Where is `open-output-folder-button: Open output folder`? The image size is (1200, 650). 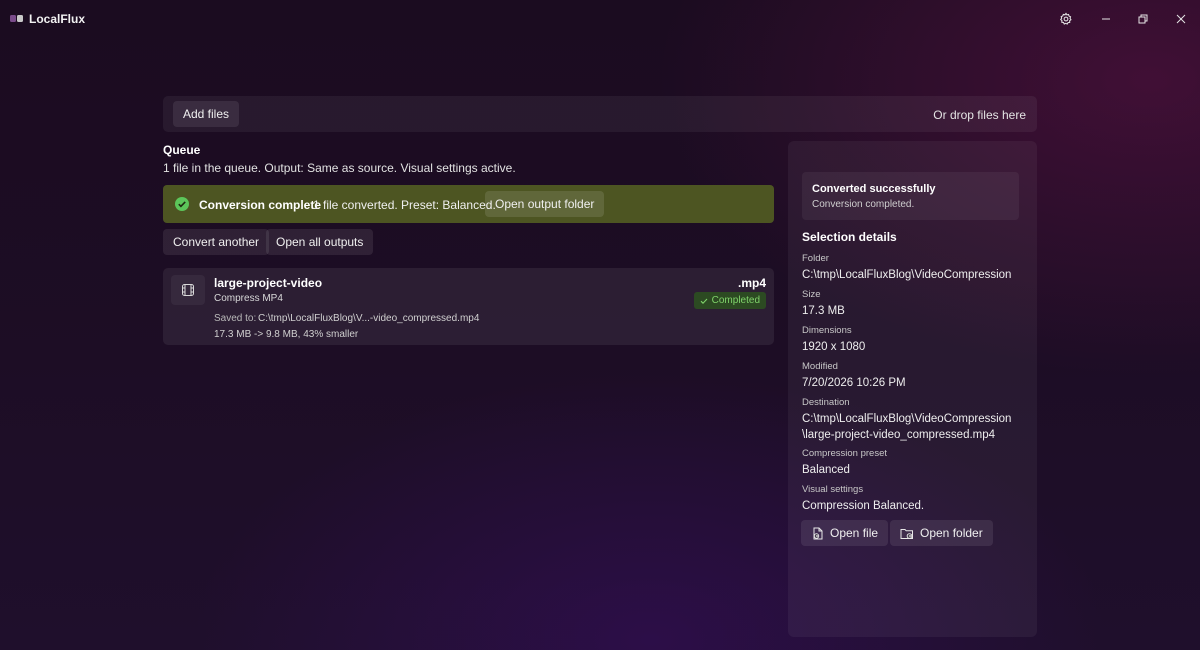 open-output-folder-button: Open output folder is located at coordinates (545, 204).